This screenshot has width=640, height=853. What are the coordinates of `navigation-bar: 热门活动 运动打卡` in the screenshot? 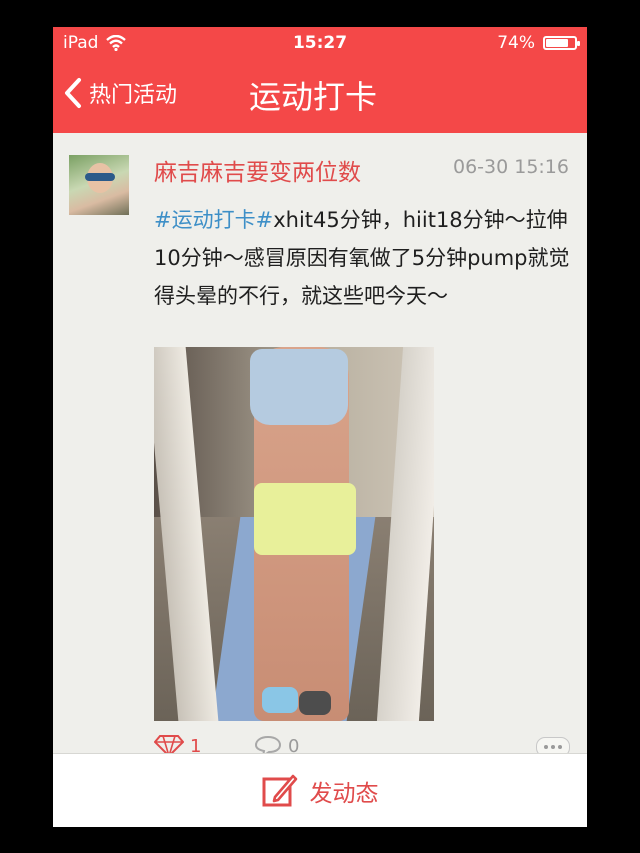 It's located at (320, 95).